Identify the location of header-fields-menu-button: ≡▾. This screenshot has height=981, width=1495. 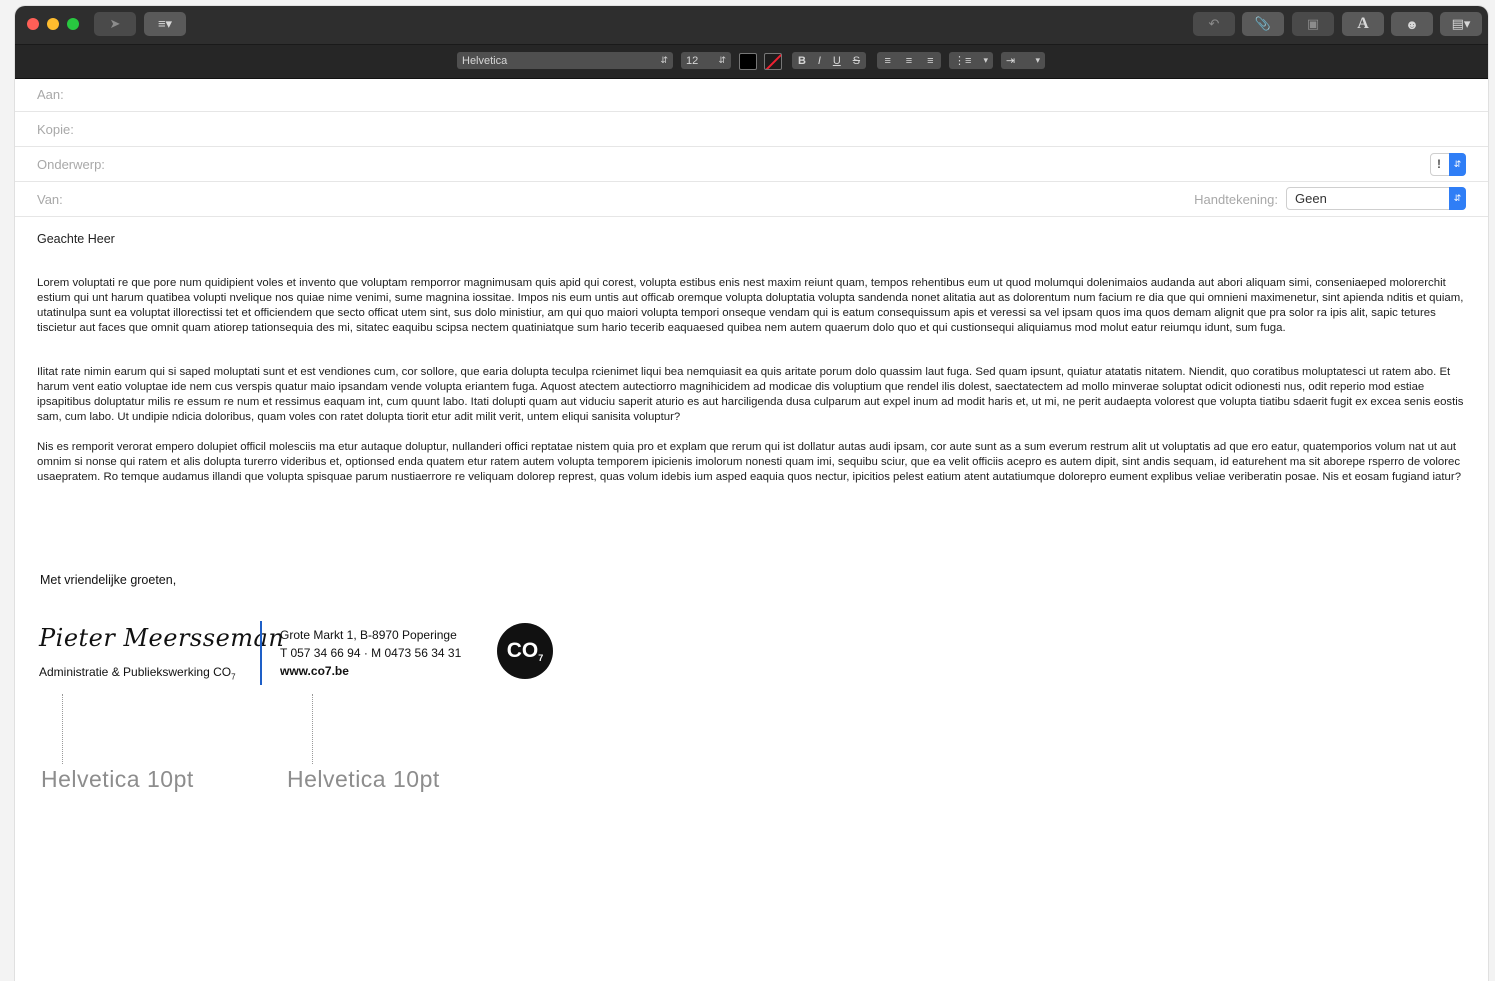
(165, 24).